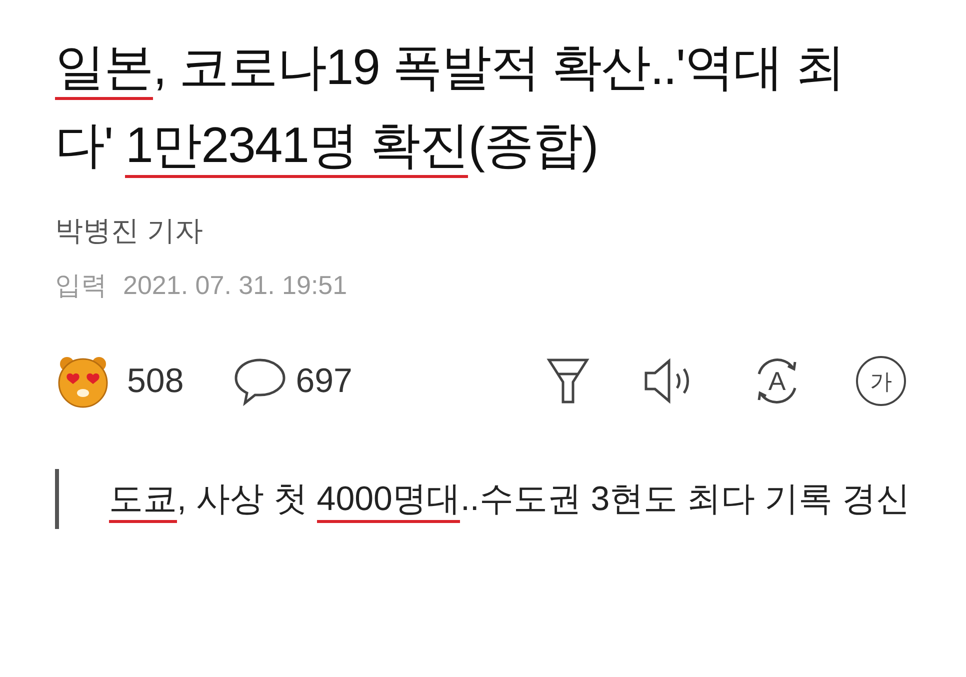  Describe the element at coordinates (777, 381) in the screenshot. I see `translate-button: A` at that location.